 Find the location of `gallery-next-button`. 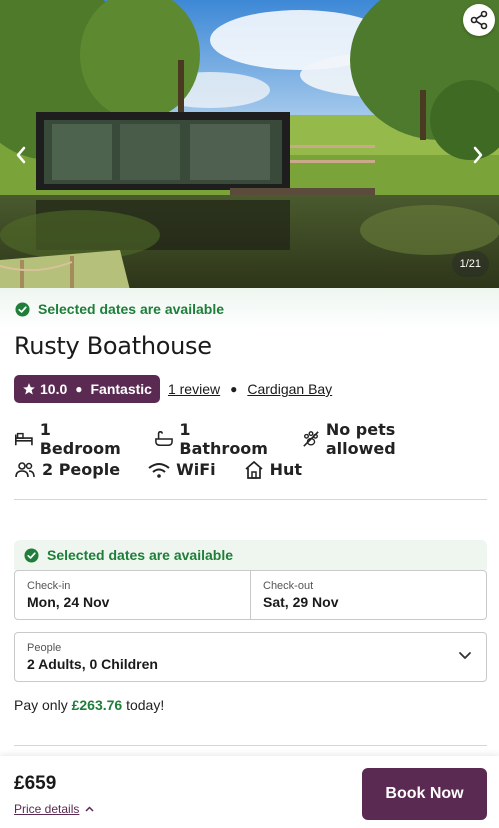

gallery-next-button is located at coordinates (478, 155).